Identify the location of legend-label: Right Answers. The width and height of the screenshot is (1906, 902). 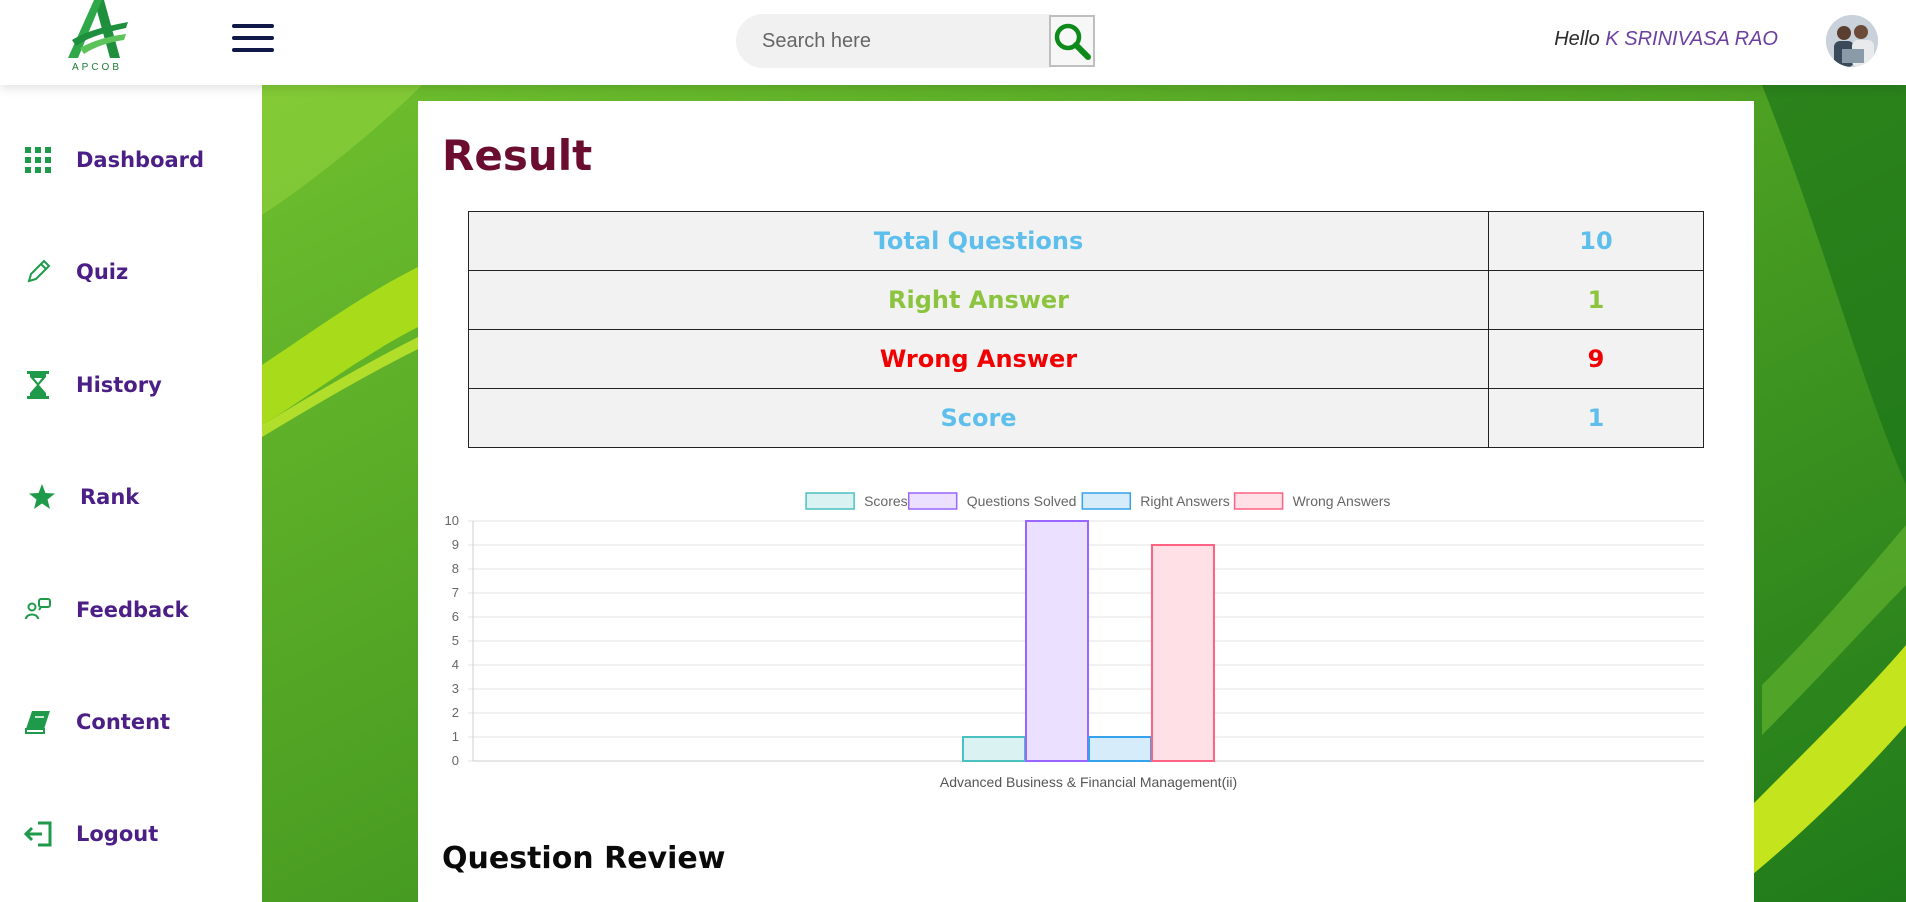
(1184, 501).